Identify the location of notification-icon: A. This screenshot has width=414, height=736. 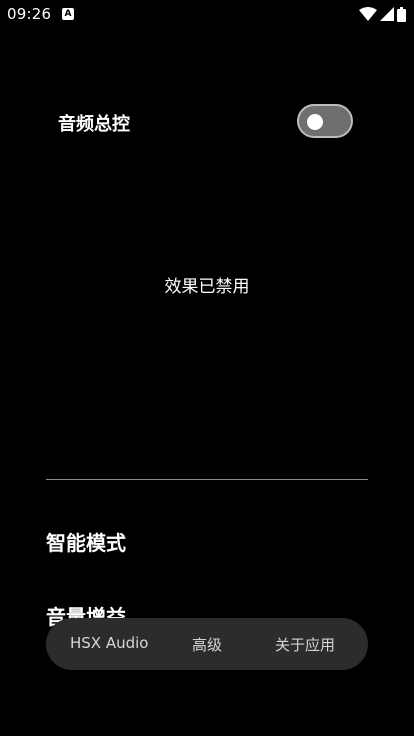
(68, 14).